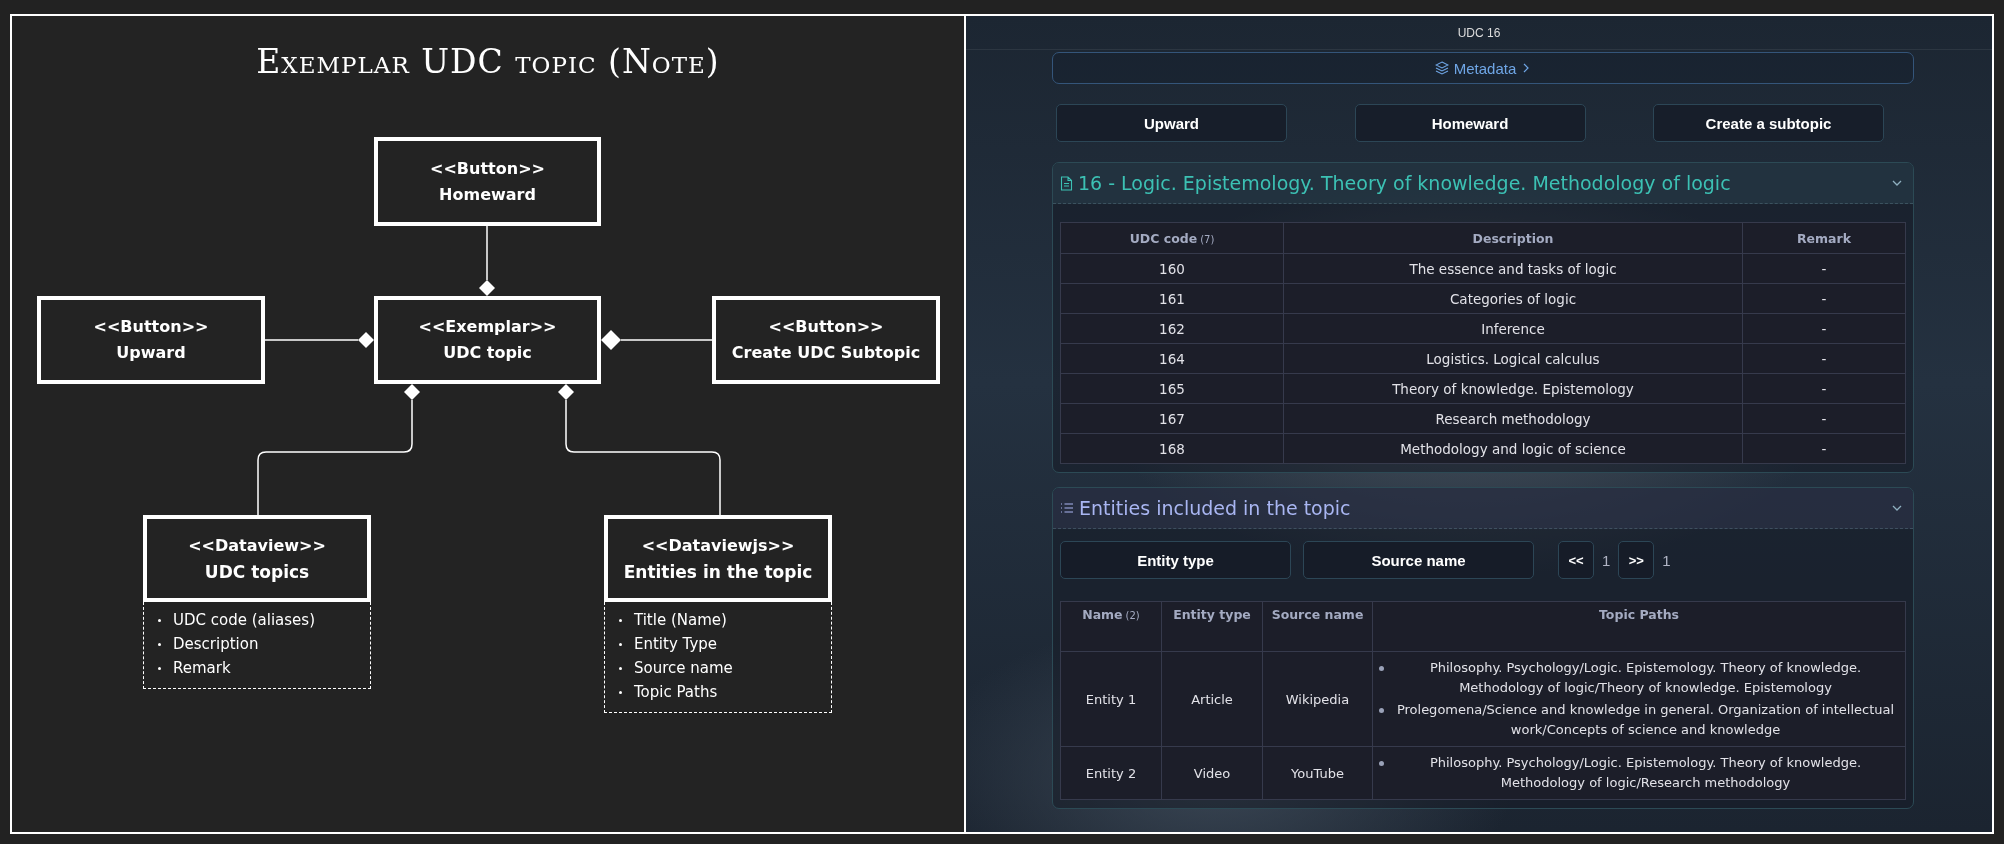  I want to click on filter-button: Source name, so click(1418, 560).